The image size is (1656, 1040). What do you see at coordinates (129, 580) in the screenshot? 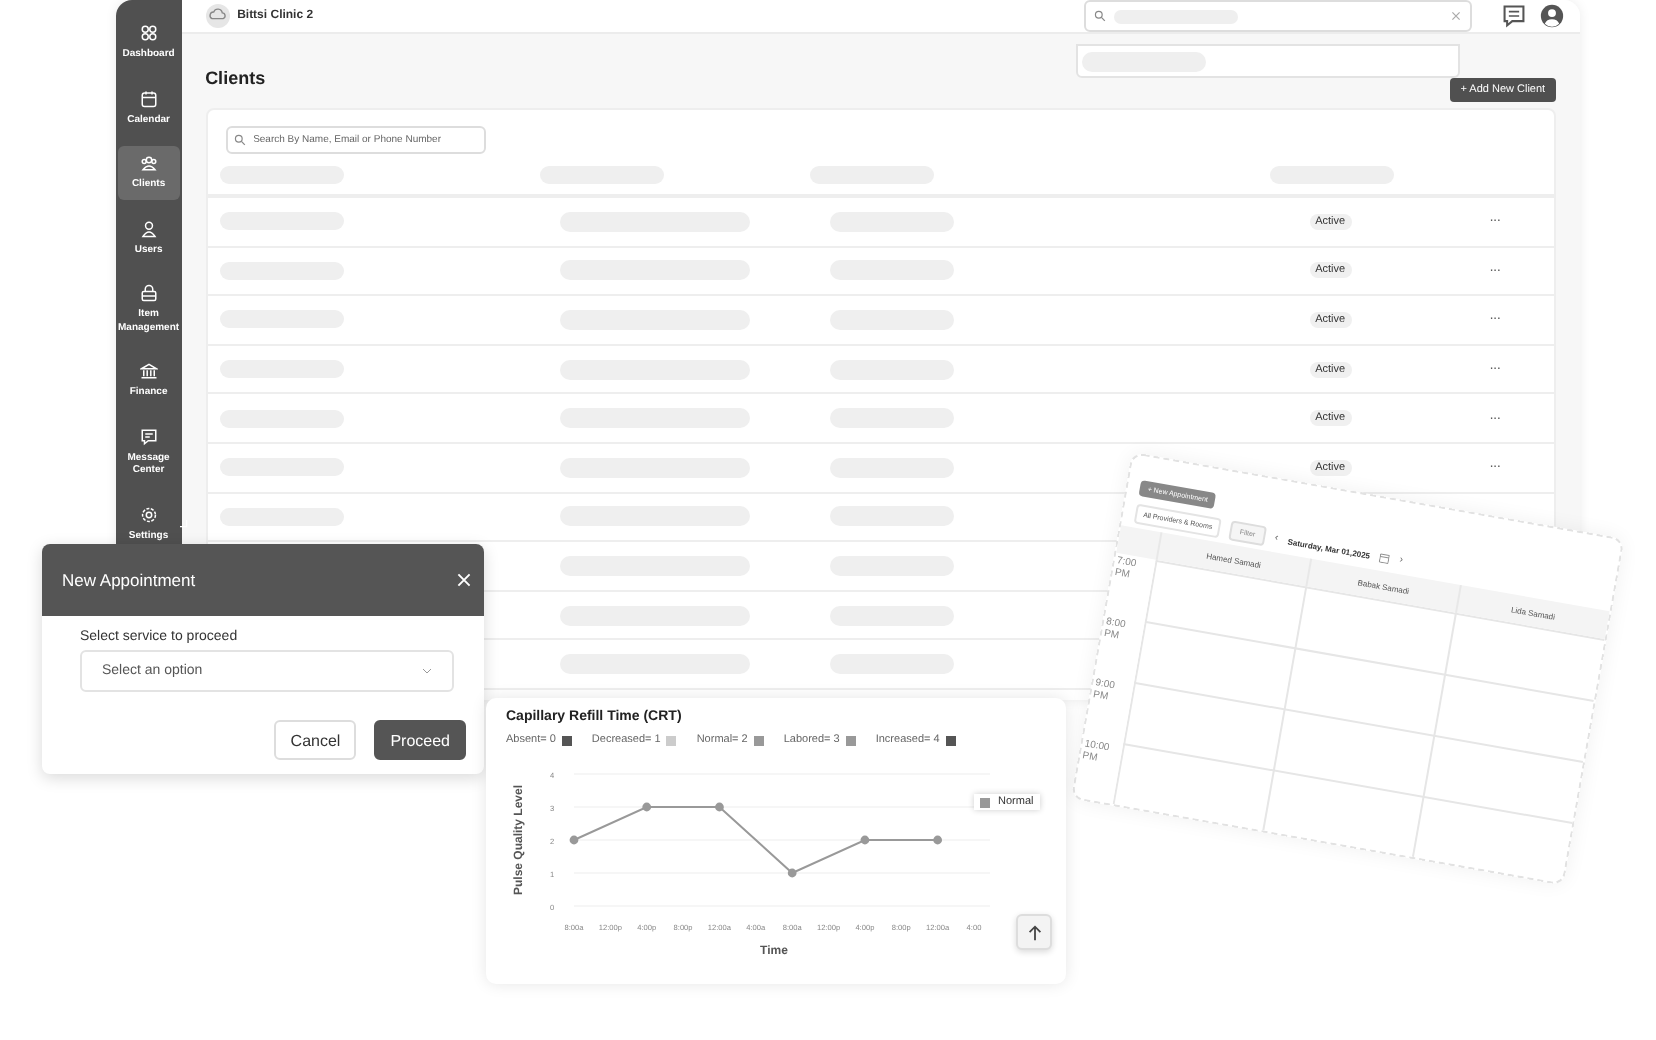
I see `dialog-title: New Appointment` at bounding box center [129, 580].